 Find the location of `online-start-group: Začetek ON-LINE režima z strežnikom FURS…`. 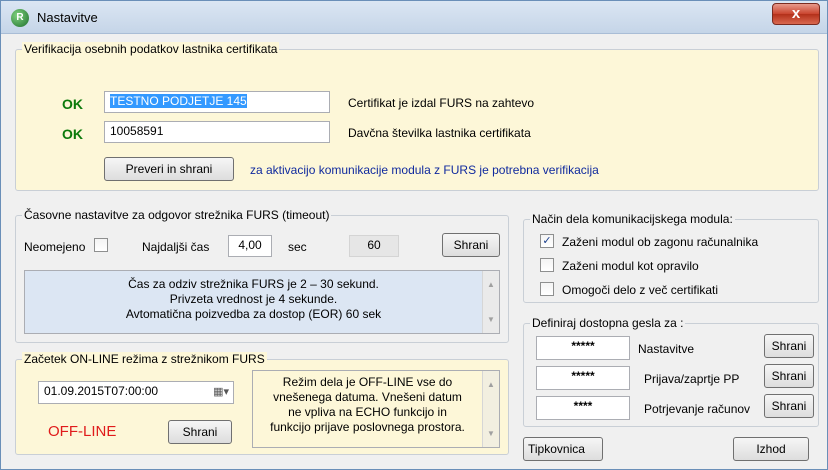

online-start-group: Začetek ON-LINE režima z strežnikom FURS… is located at coordinates (262, 403).